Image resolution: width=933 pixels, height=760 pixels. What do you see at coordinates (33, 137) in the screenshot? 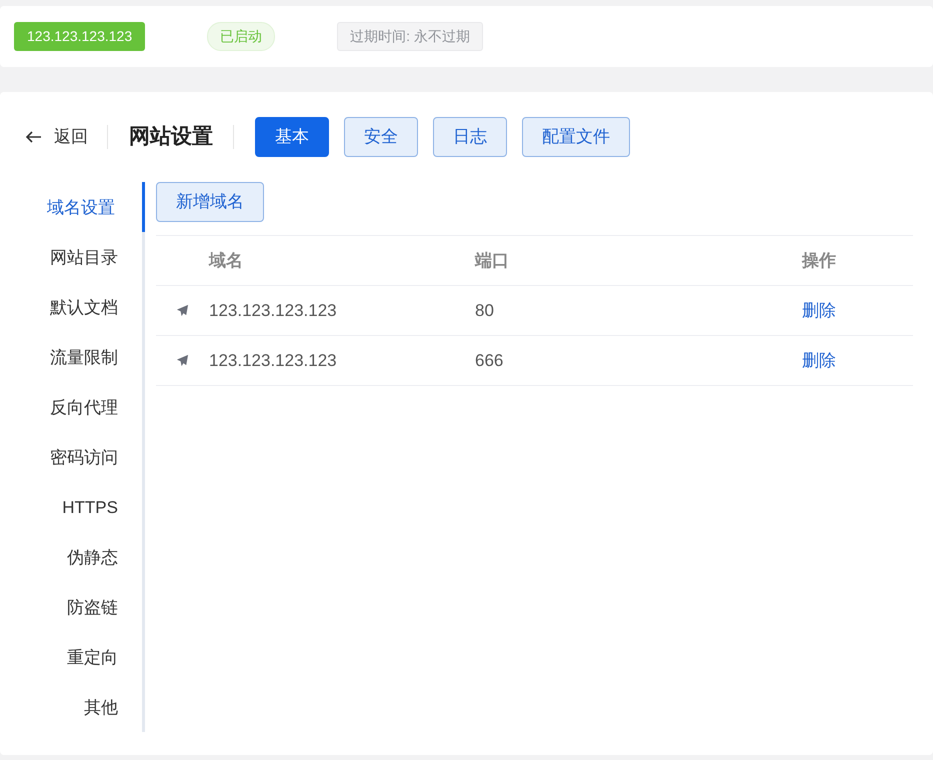
I see `back-arrow-icon` at bounding box center [33, 137].